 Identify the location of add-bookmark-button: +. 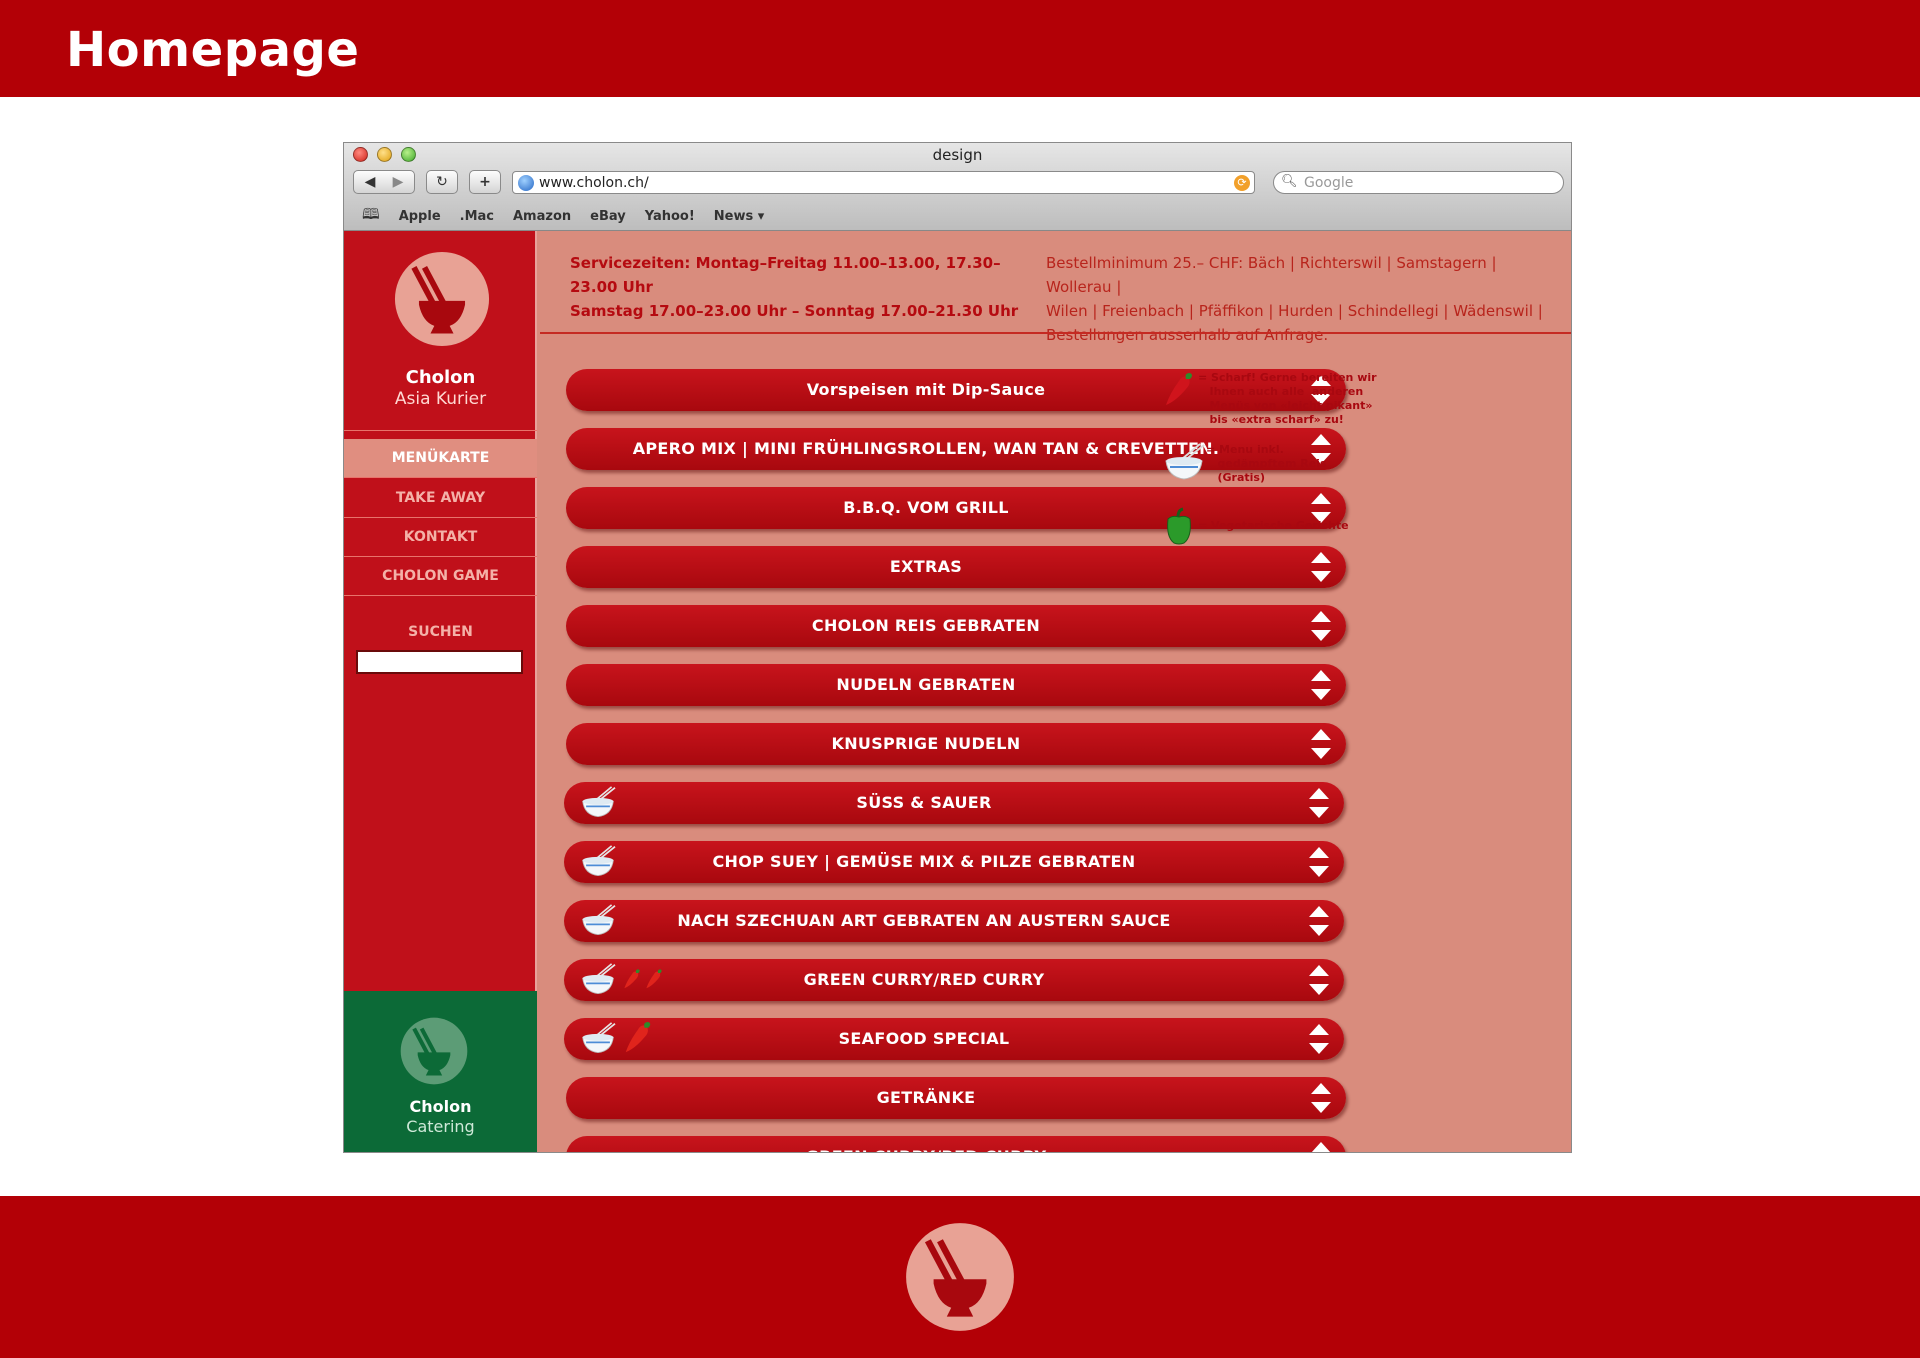
(485, 182).